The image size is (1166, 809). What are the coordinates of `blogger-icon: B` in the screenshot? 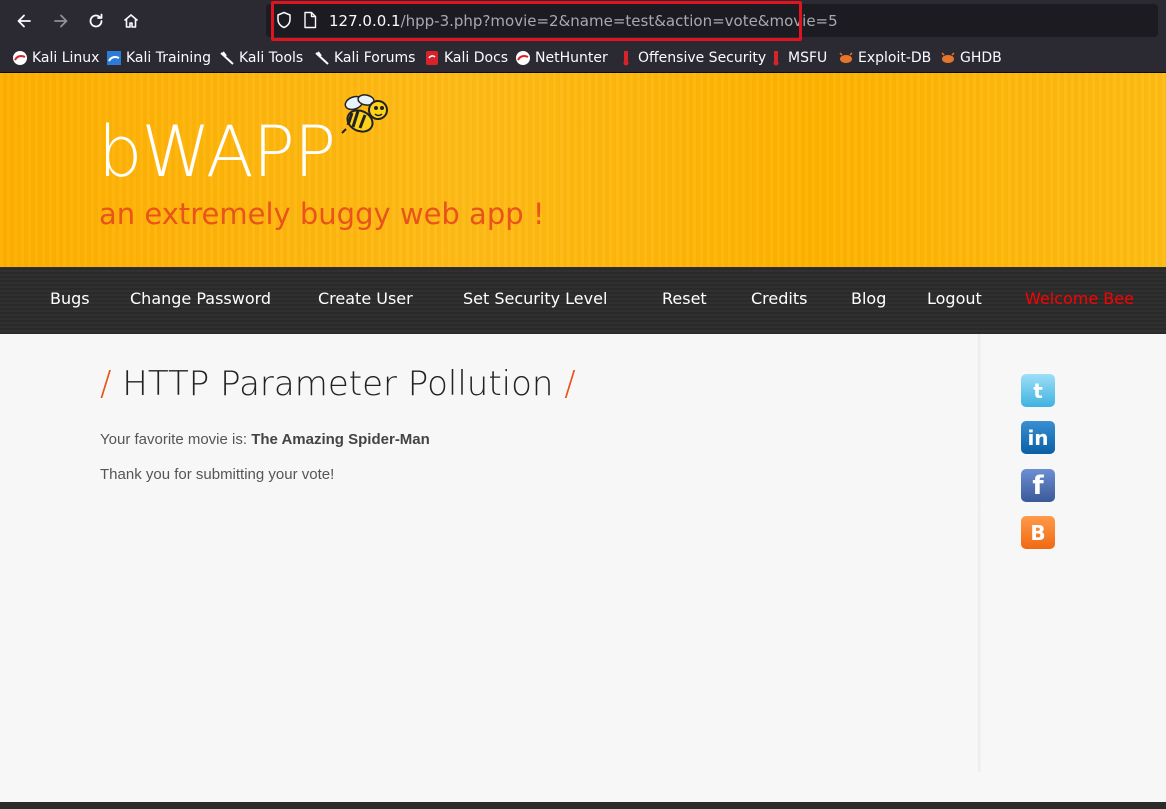 It's located at (1038, 532).